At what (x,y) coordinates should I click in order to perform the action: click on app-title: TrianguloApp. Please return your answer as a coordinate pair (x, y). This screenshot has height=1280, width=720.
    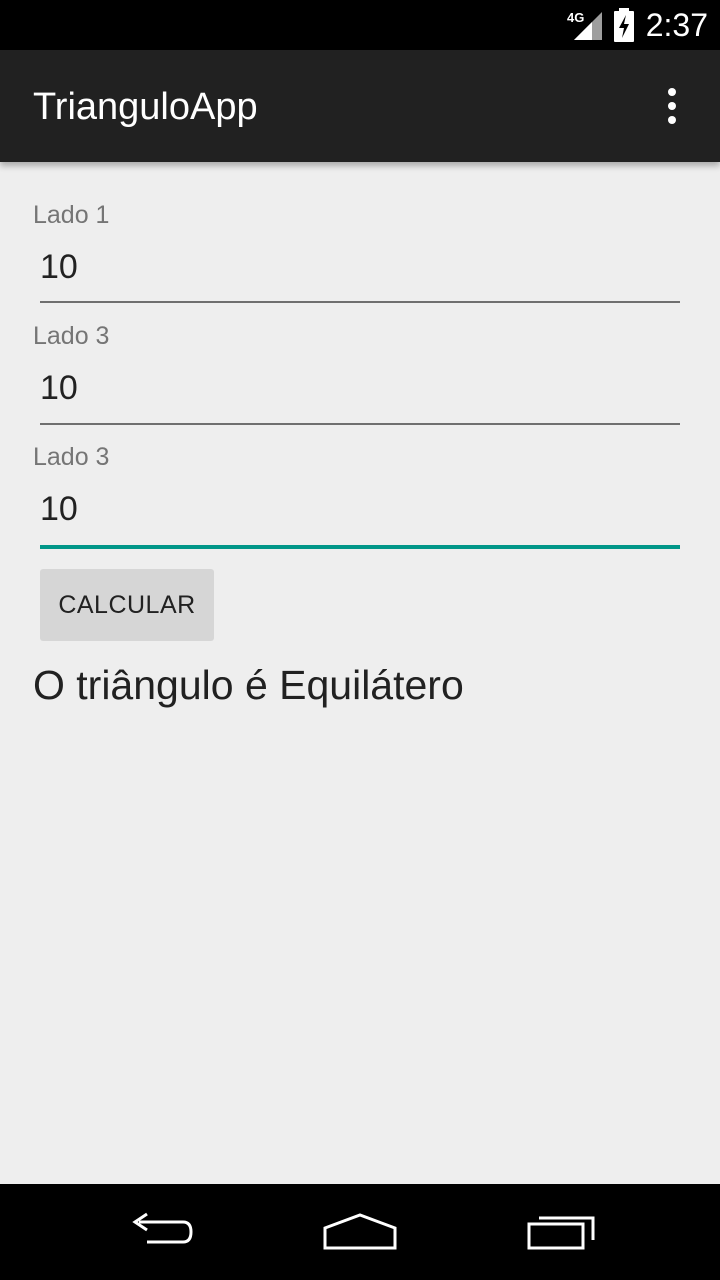
    Looking at the image, I should click on (145, 107).